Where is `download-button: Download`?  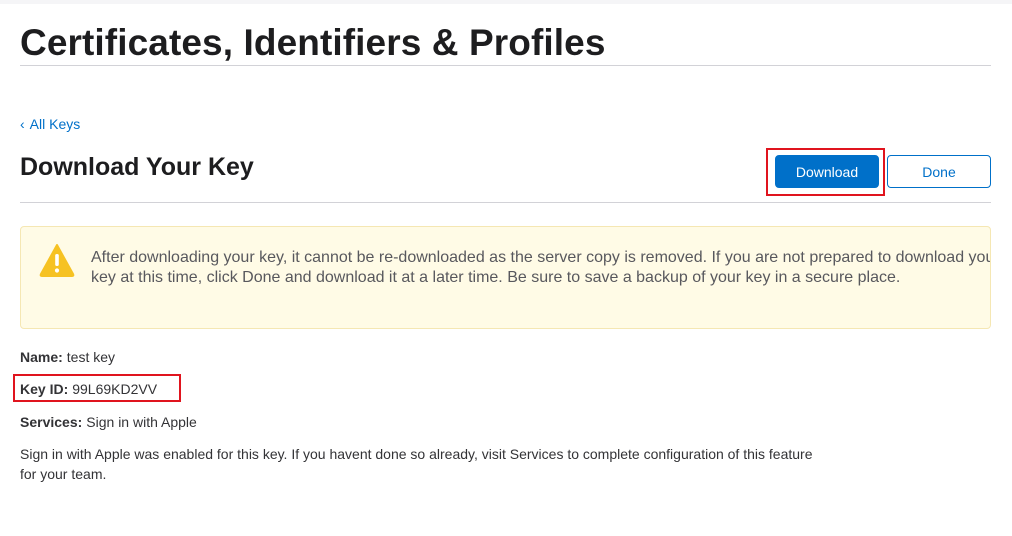 download-button: Download is located at coordinates (827, 171).